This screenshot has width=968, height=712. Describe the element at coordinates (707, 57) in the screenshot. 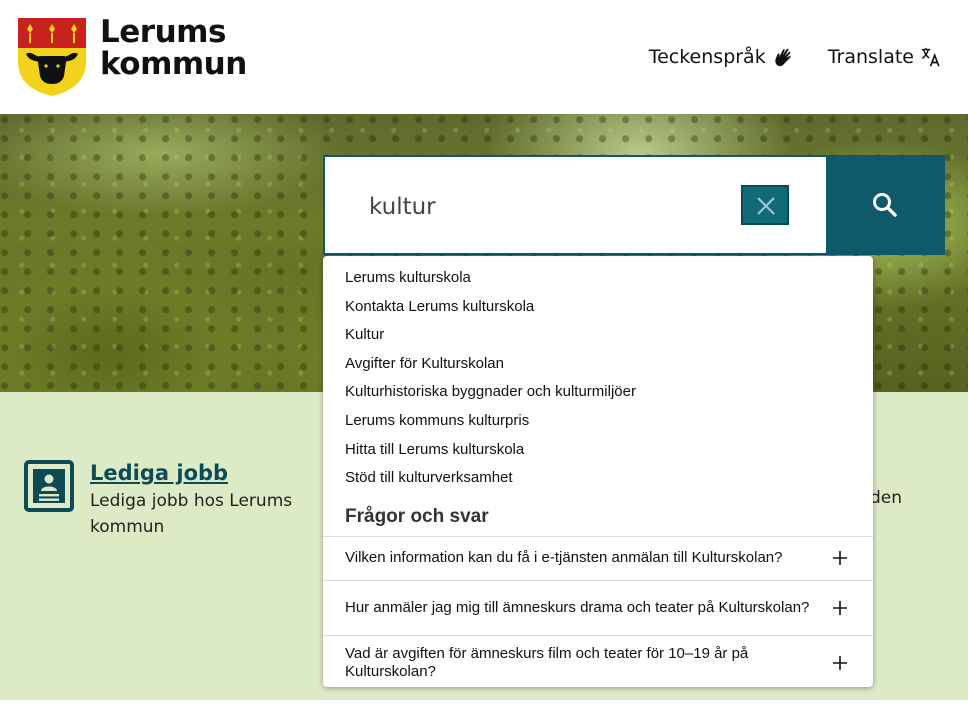

I see `sign-language-label: Teckenspråk` at that location.